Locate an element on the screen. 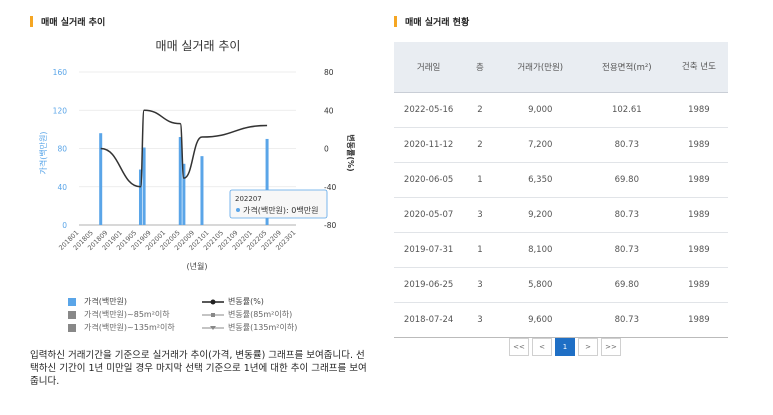 The image size is (773, 415). table-row: 2019-06-25 3 5,800 69.80 1989 is located at coordinates (561, 285).